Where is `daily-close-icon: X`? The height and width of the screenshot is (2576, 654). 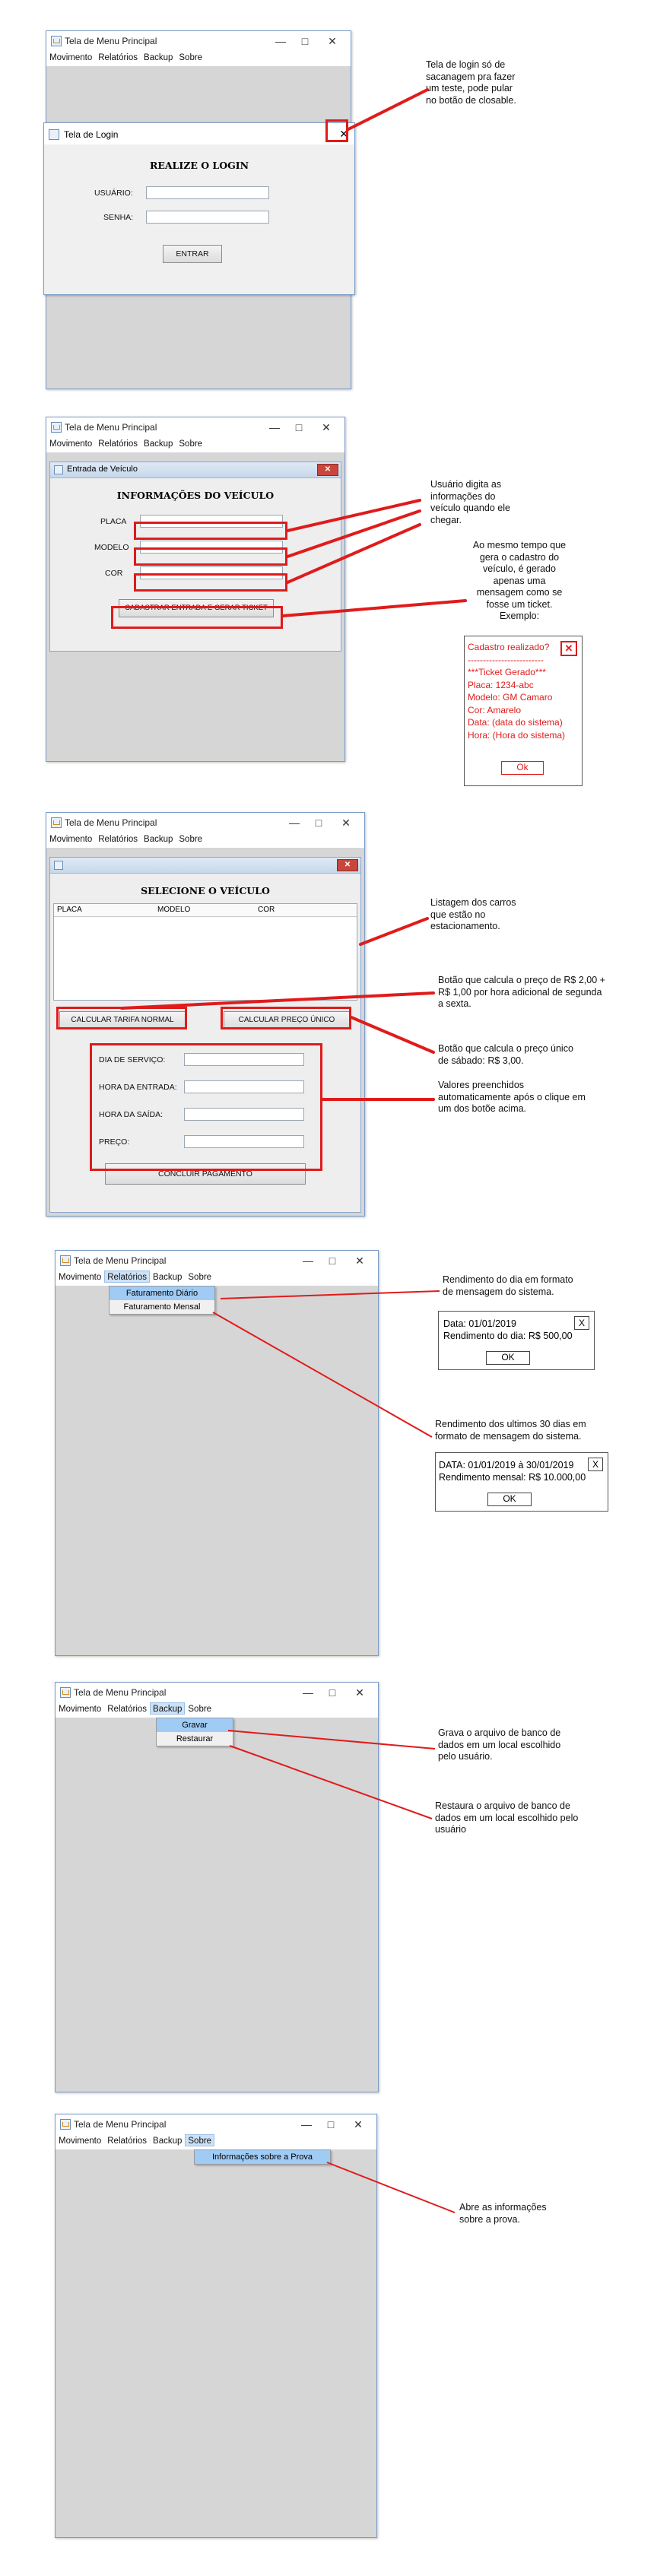 daily-close-icon: X is located at coordinates (581, 1323).